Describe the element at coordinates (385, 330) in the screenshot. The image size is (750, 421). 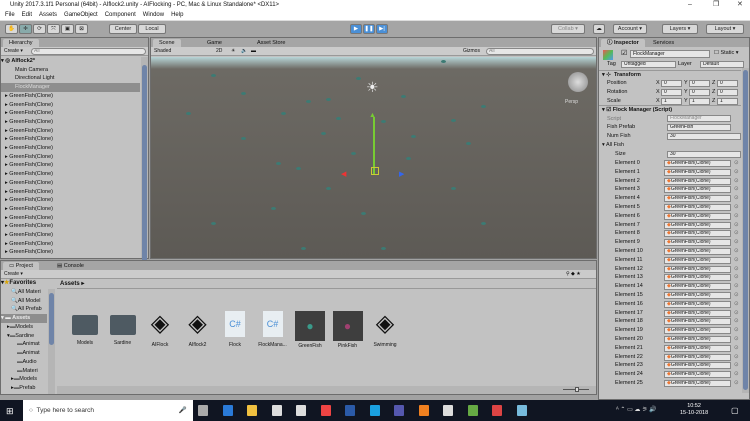
I see `asset-item: ◈ Swimming` at that location.